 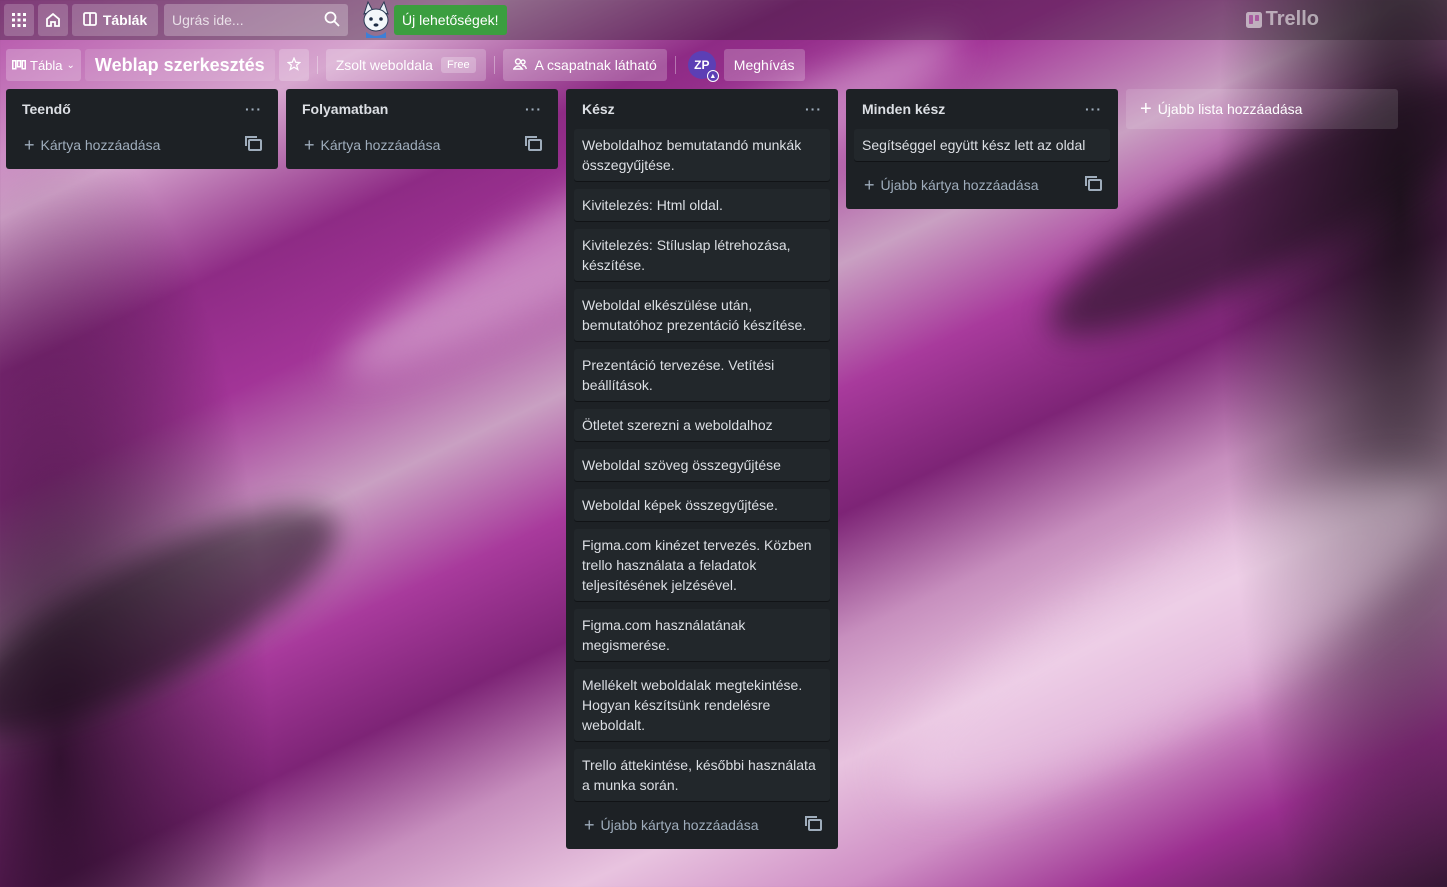 What do you see at coordinates (702, 635) in the screenshot?
I see `card: Figma.com használatának megismerése.` at bounding box center [702, 635].